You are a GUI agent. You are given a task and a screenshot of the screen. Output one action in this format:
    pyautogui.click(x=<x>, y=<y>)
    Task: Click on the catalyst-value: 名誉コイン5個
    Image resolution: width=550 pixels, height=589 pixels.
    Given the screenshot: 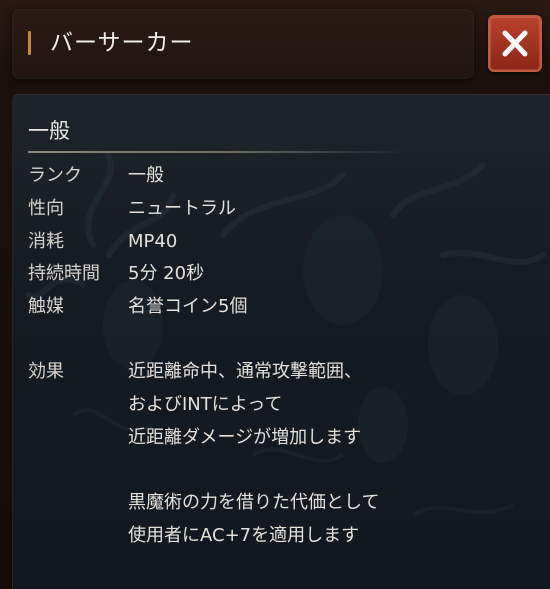 What is the action you would take?
    pyautogui.click(x=188, y=306)
    